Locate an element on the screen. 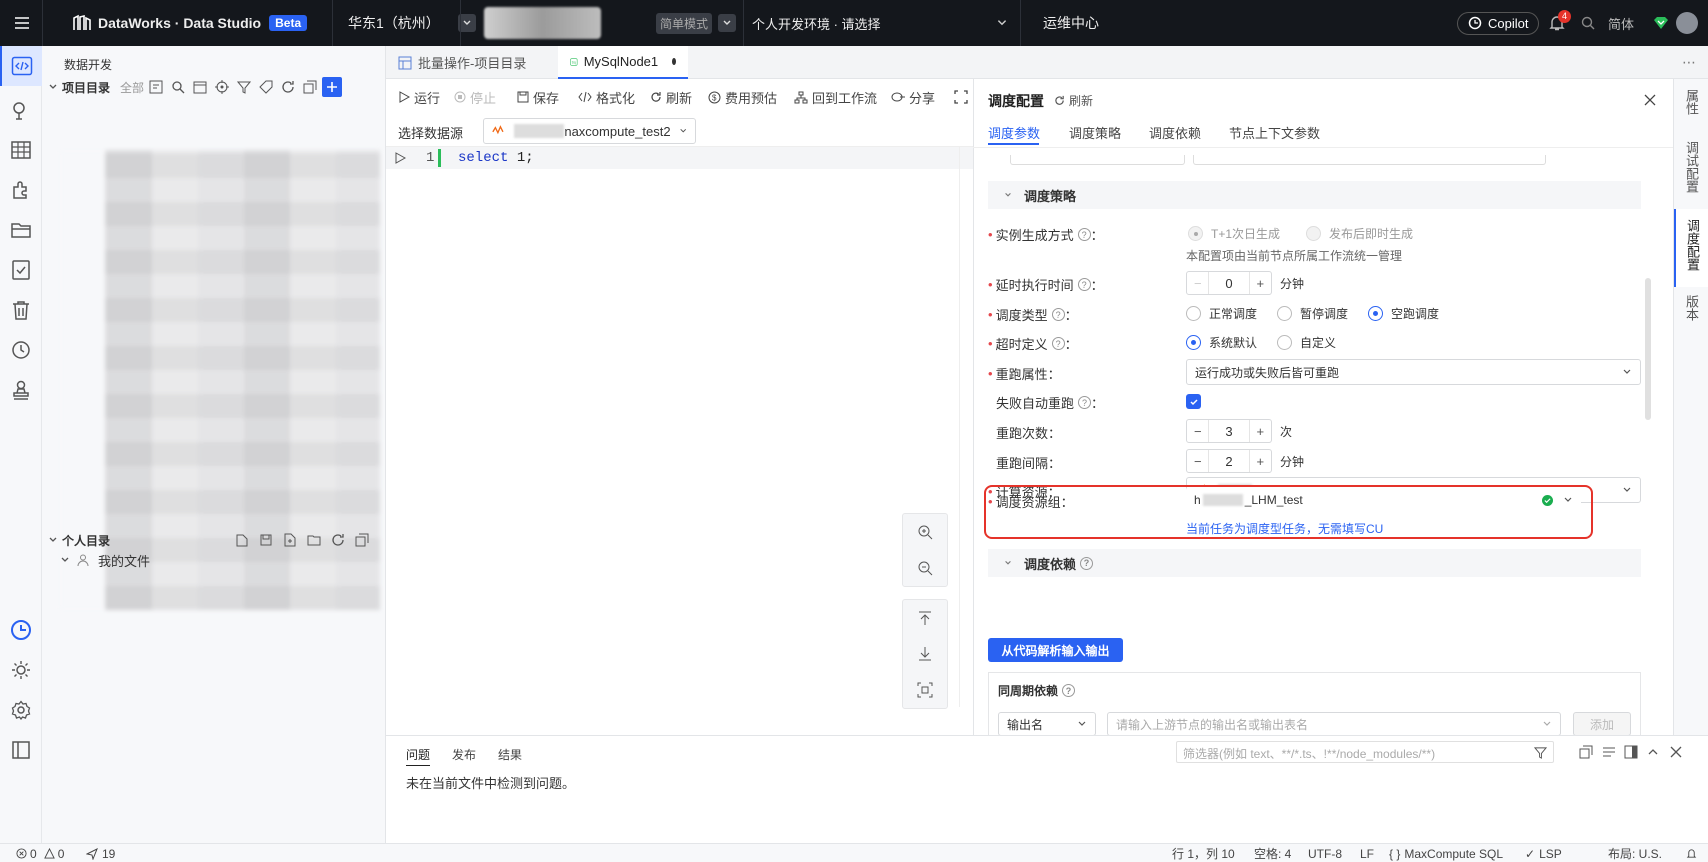  menu-icon is located at coordinates (22, 23).